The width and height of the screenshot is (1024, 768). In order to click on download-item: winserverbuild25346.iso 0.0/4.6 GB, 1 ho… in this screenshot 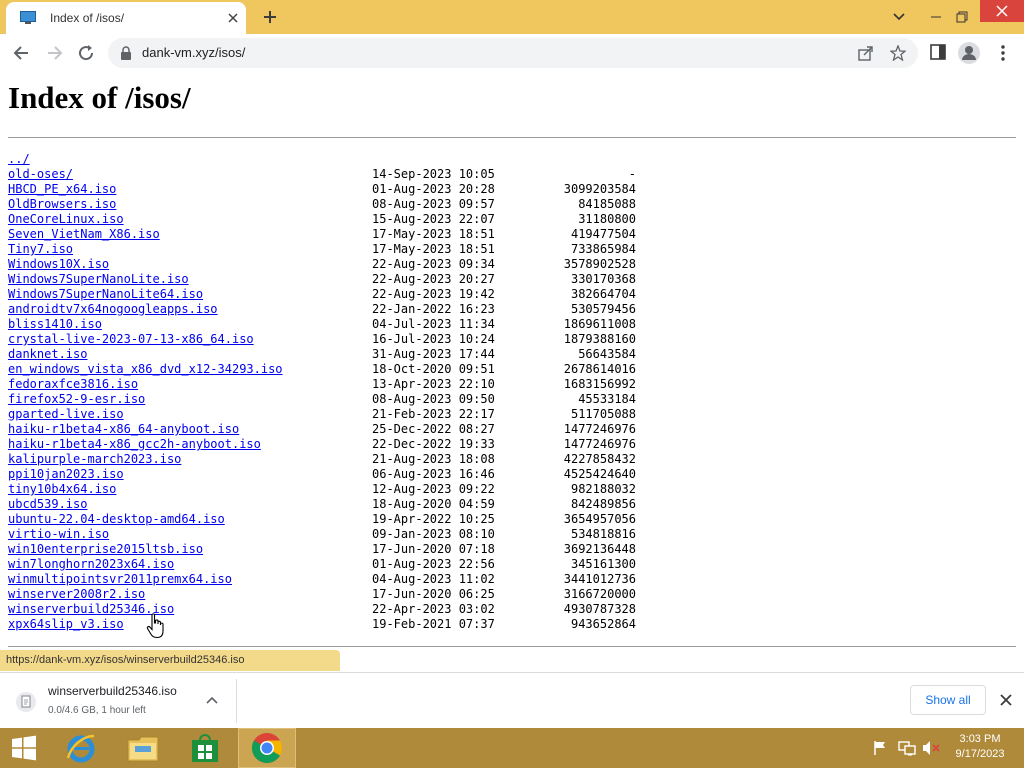, I will do `click(122, 701)`.